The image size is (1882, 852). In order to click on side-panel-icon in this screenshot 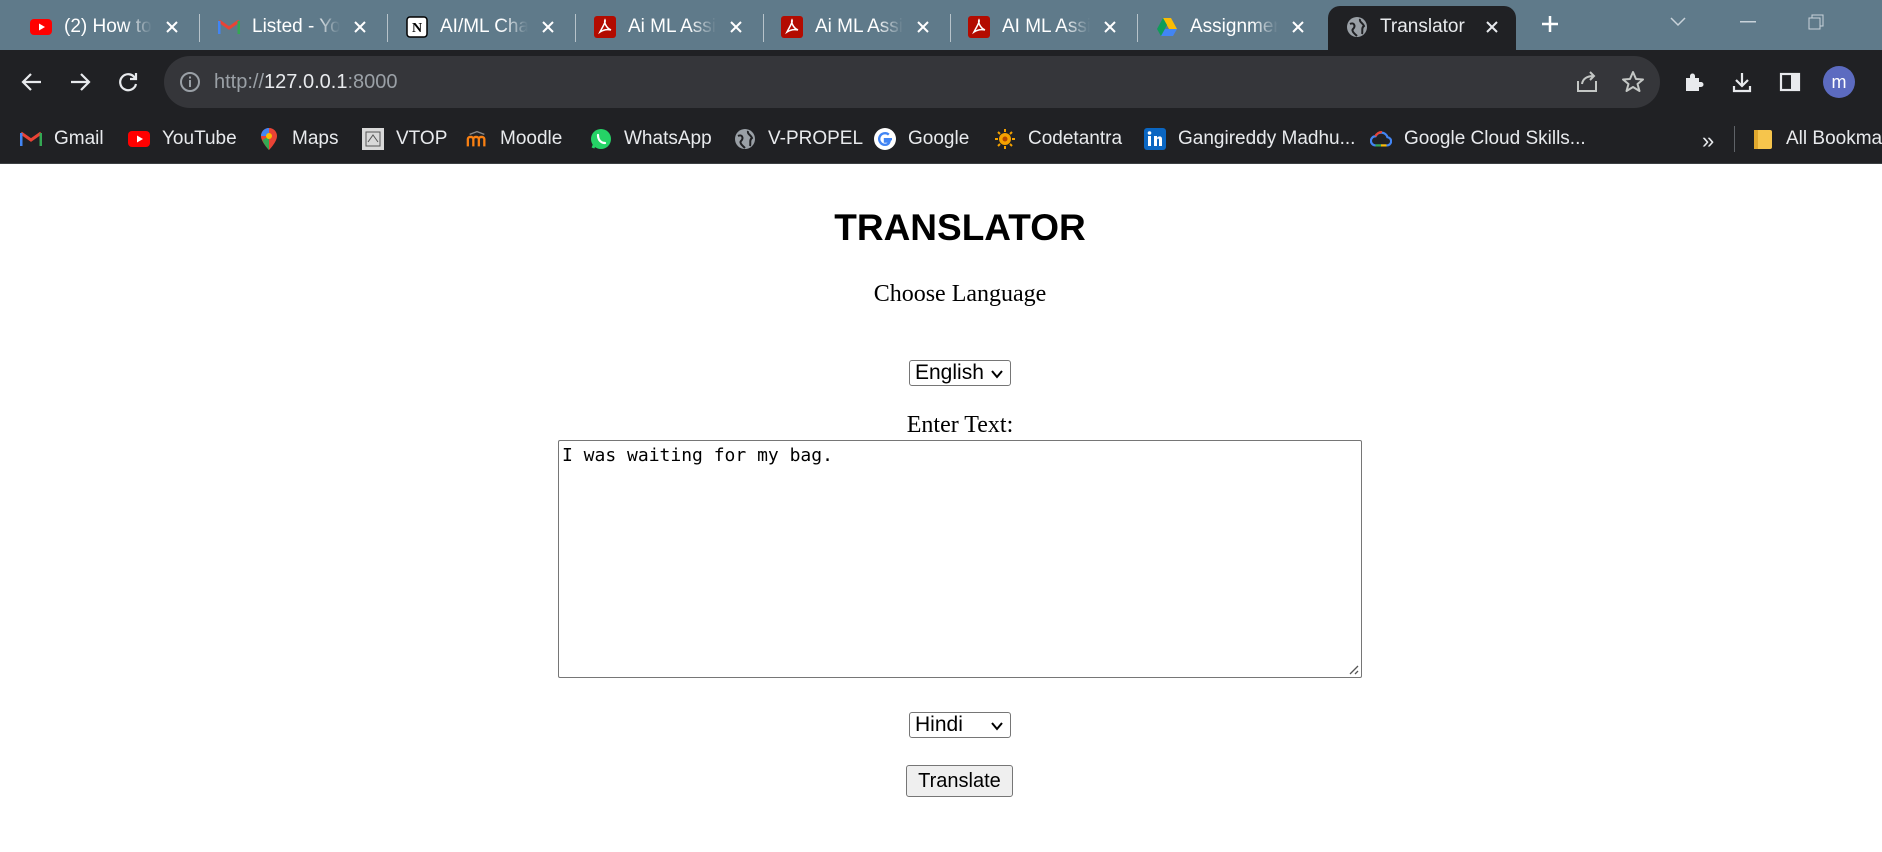, I will do `click(1790, 82)`.